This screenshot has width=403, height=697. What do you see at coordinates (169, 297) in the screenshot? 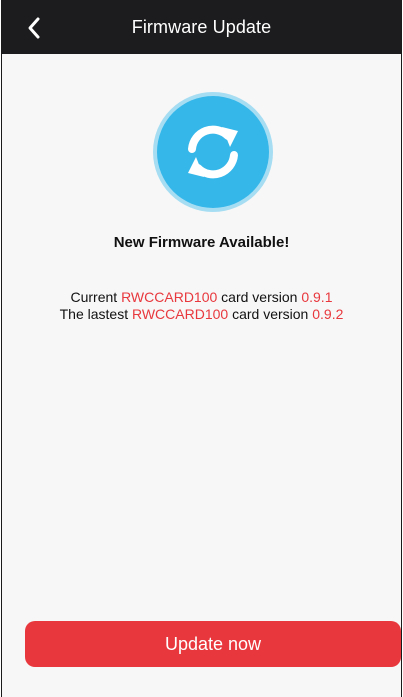
I see `current-device-name: RWCCARD100` at bounding box center [169, 297].